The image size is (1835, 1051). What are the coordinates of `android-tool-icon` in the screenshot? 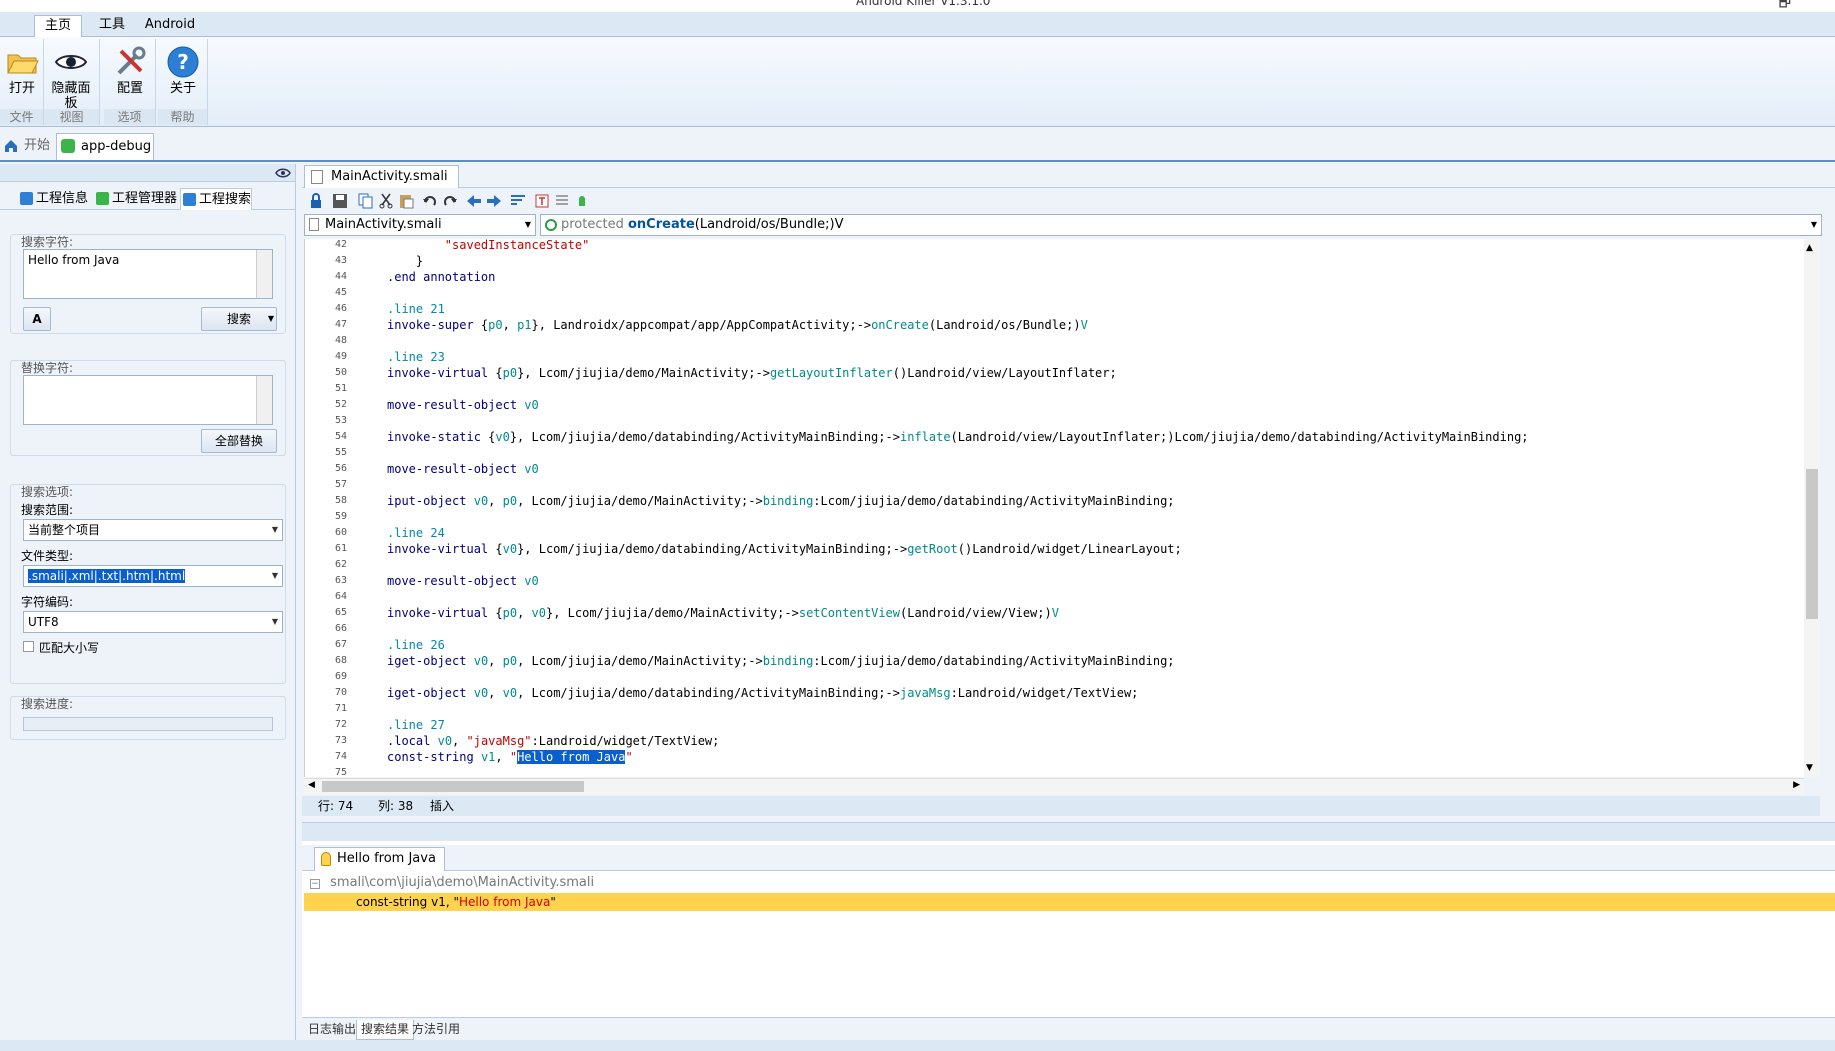 It's located at (582, 201).